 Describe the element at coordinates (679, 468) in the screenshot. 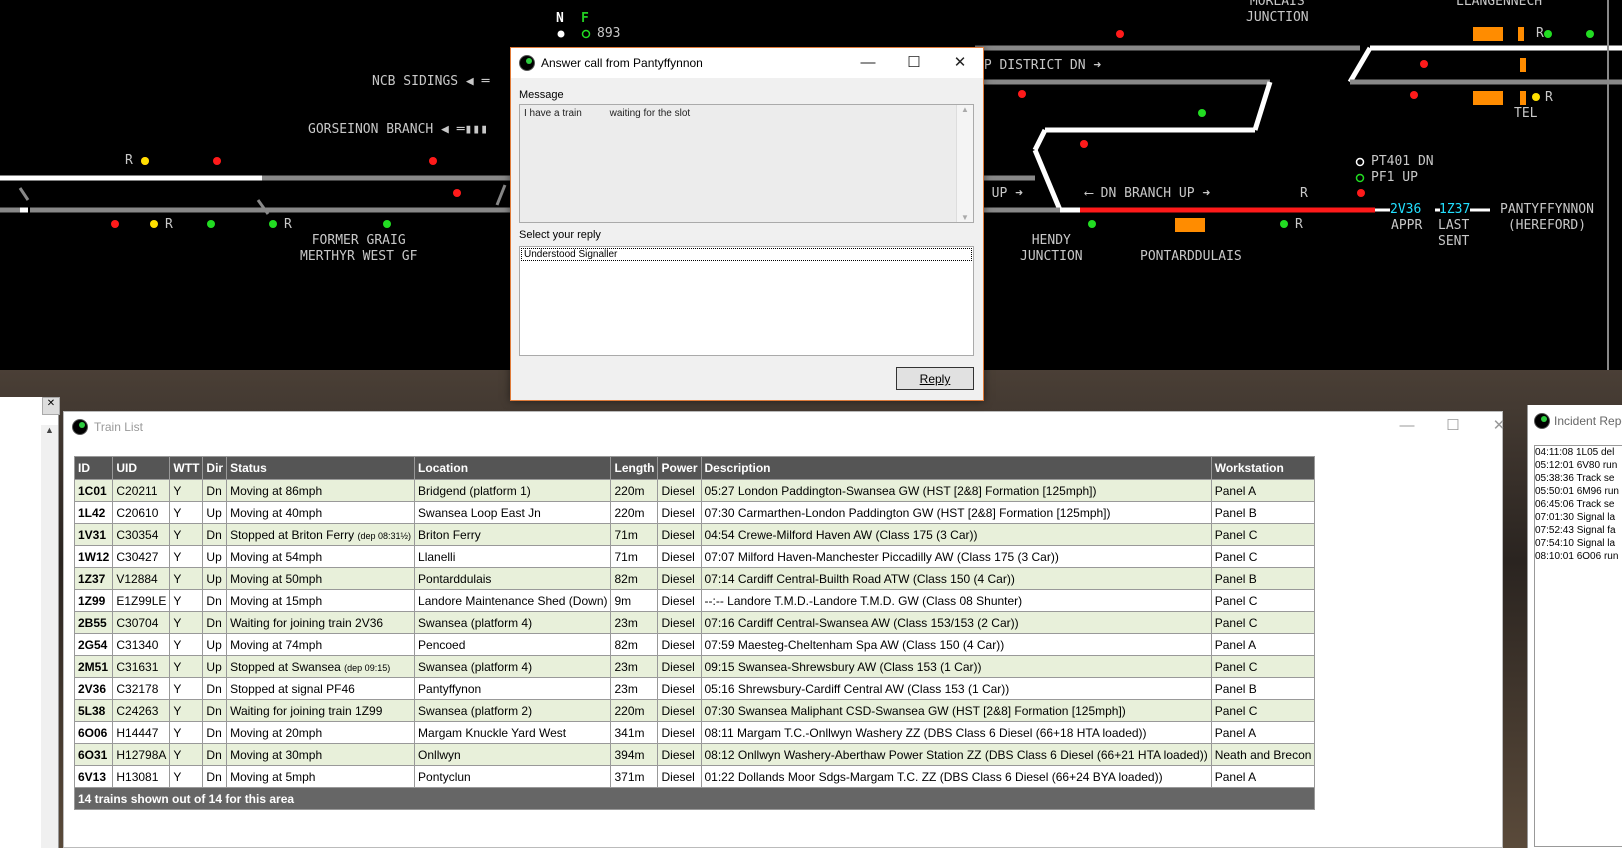

I see `column-header: Power` at that location.